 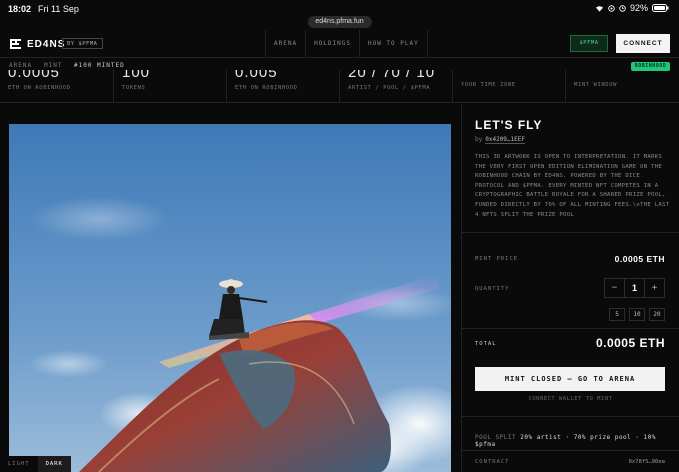 I want to click on logo-text: ED4NS, so click(x=46, y=44).